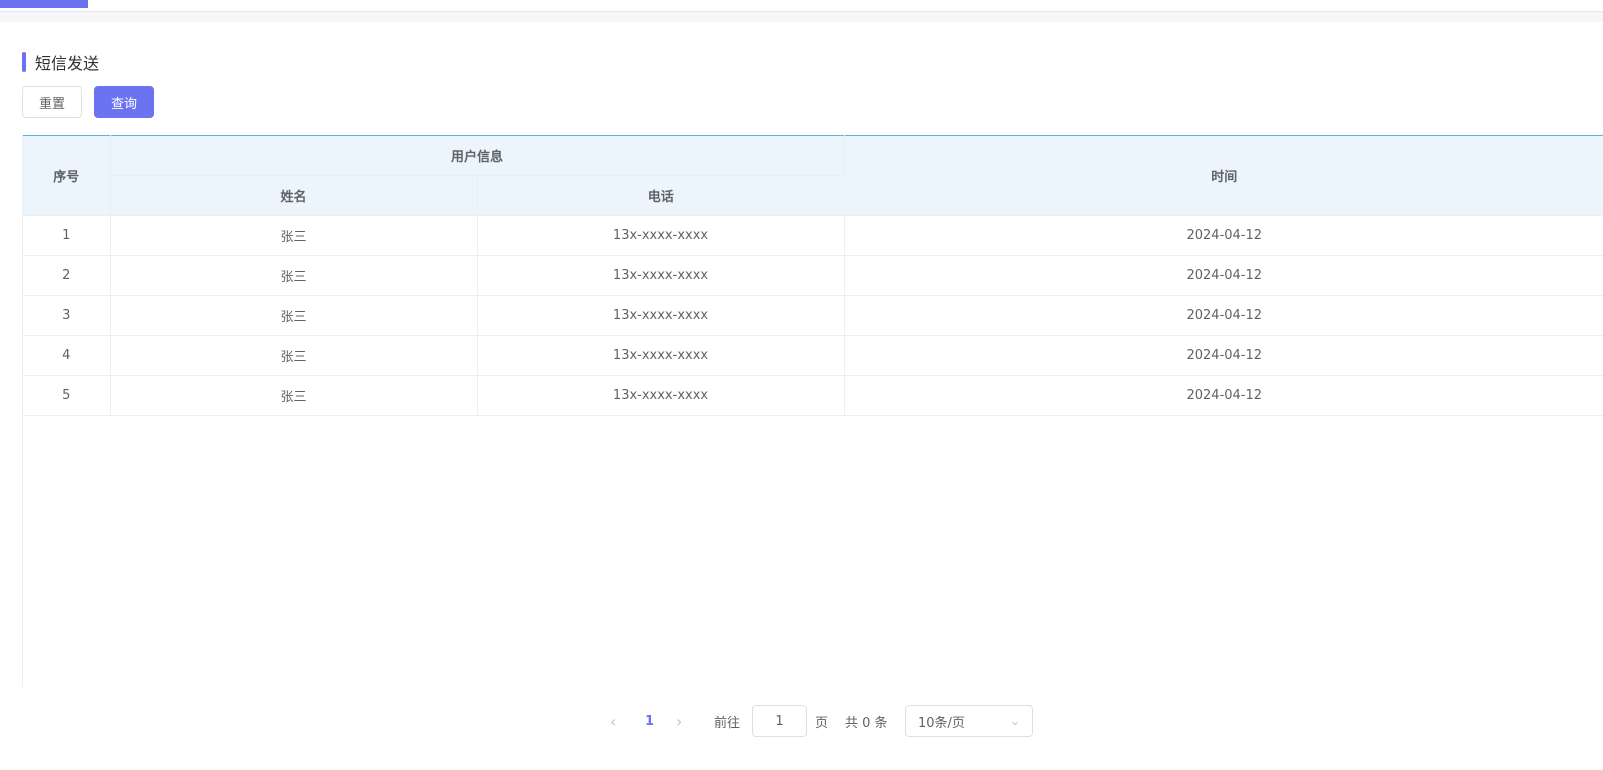 The image size is (1603, 770). What do you see at coordinates (67, 275) in the screenshot?
I see `cell-index: 2` at bounding box center [67, 275].